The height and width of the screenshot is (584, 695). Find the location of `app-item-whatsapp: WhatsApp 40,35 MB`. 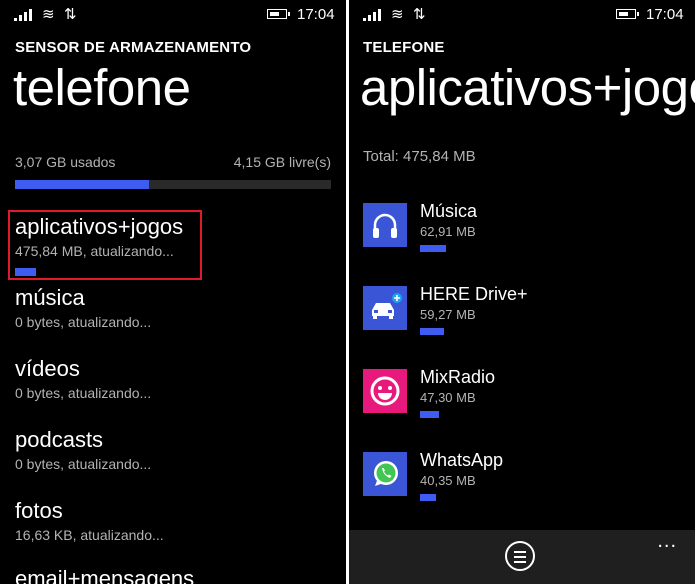

app-item-whatsapp: WhatsApp 40,35 MB is located at coordinates (523, 485).